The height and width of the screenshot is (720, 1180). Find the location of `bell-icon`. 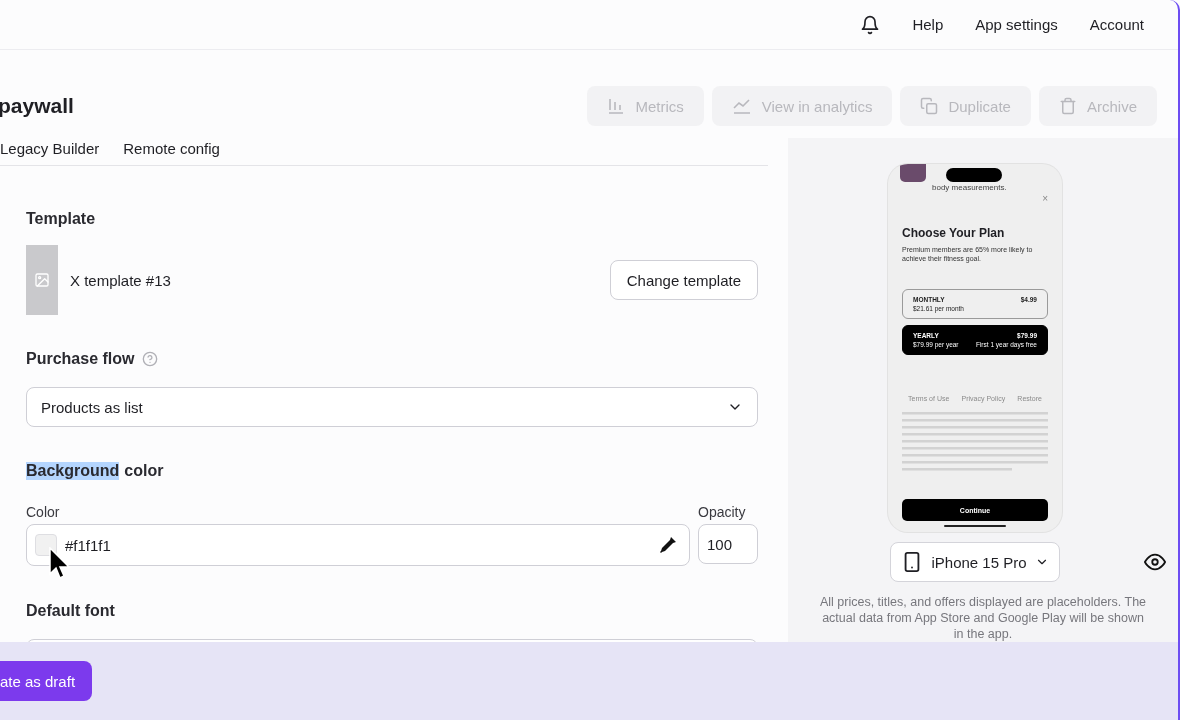

bell-icon is located at coordinates (870, 24).